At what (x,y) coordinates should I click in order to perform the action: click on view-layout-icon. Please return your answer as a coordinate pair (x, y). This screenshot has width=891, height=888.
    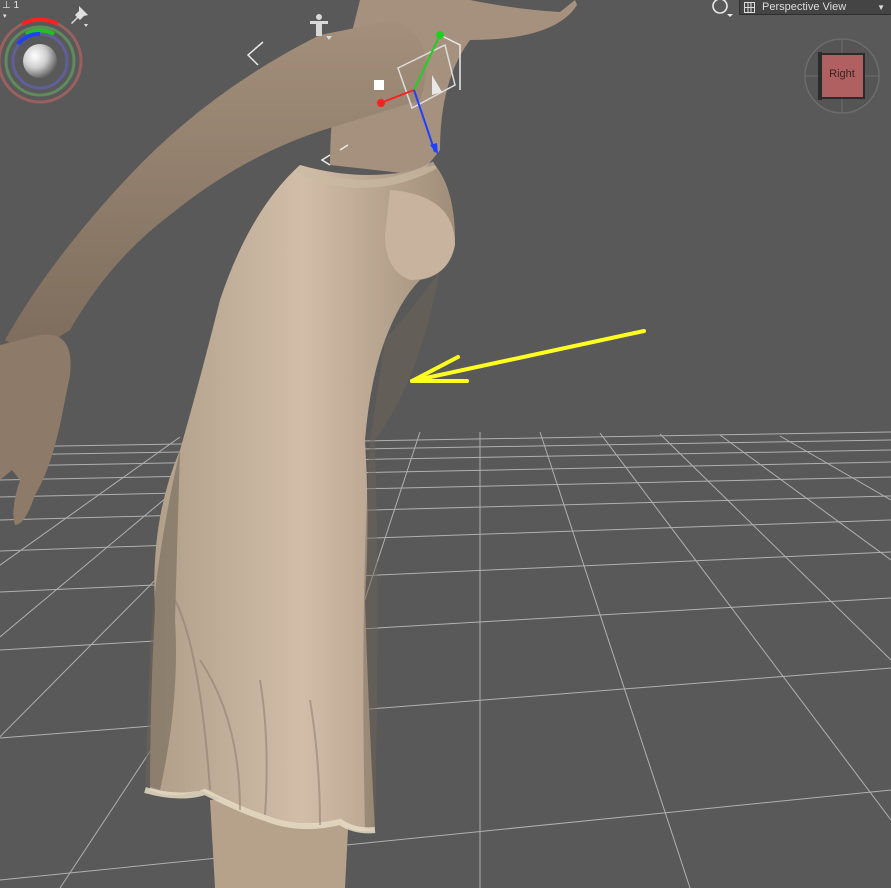
    Looking at the image, I should click on (749, 7).